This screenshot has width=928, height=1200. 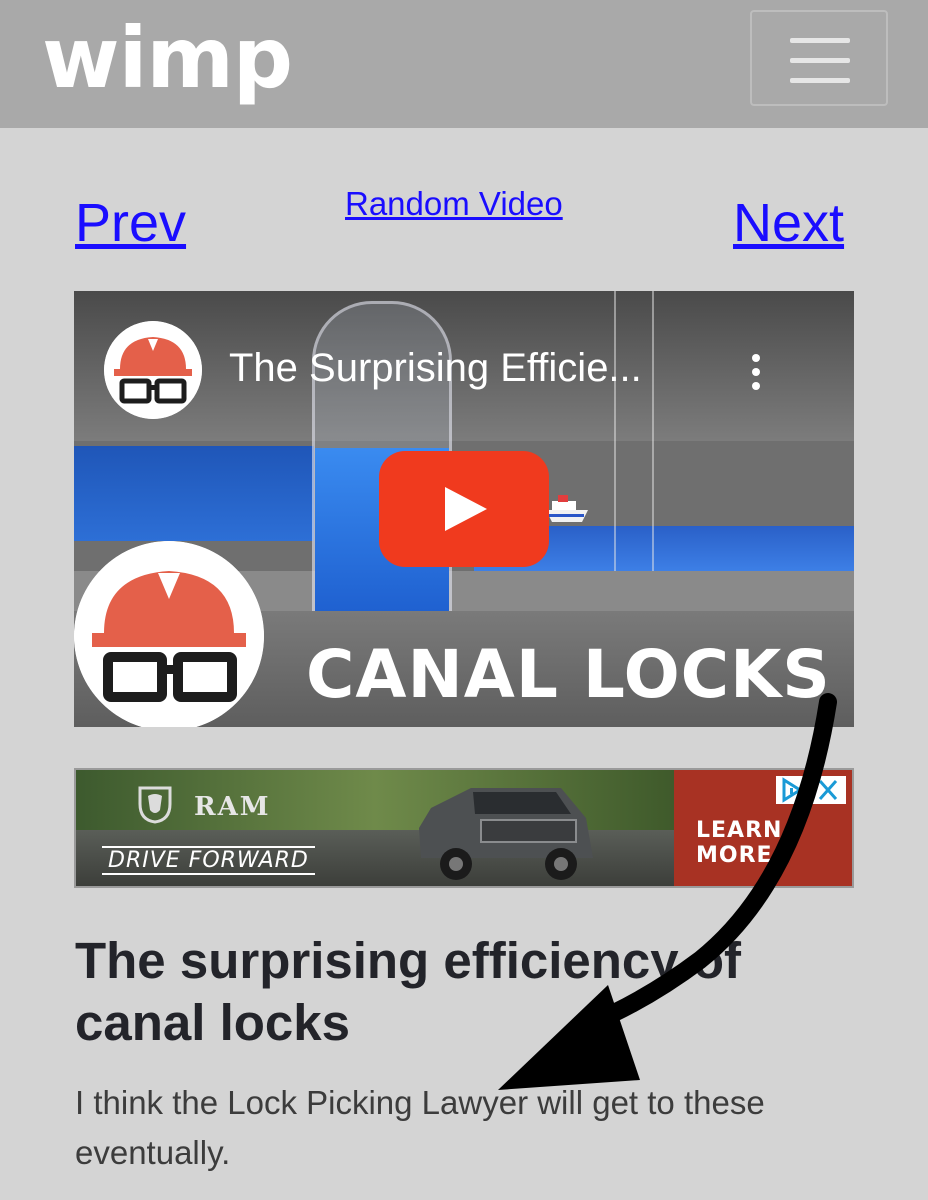 I want to click on top-bar: wimp, so click(x=464, y=64).